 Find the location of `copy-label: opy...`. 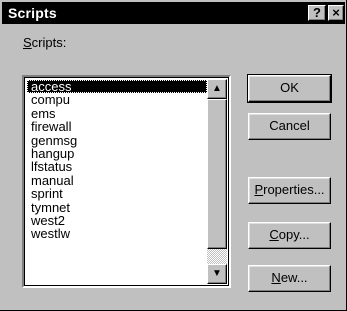

copy-label: opy... is located at coordinates (294, 234).